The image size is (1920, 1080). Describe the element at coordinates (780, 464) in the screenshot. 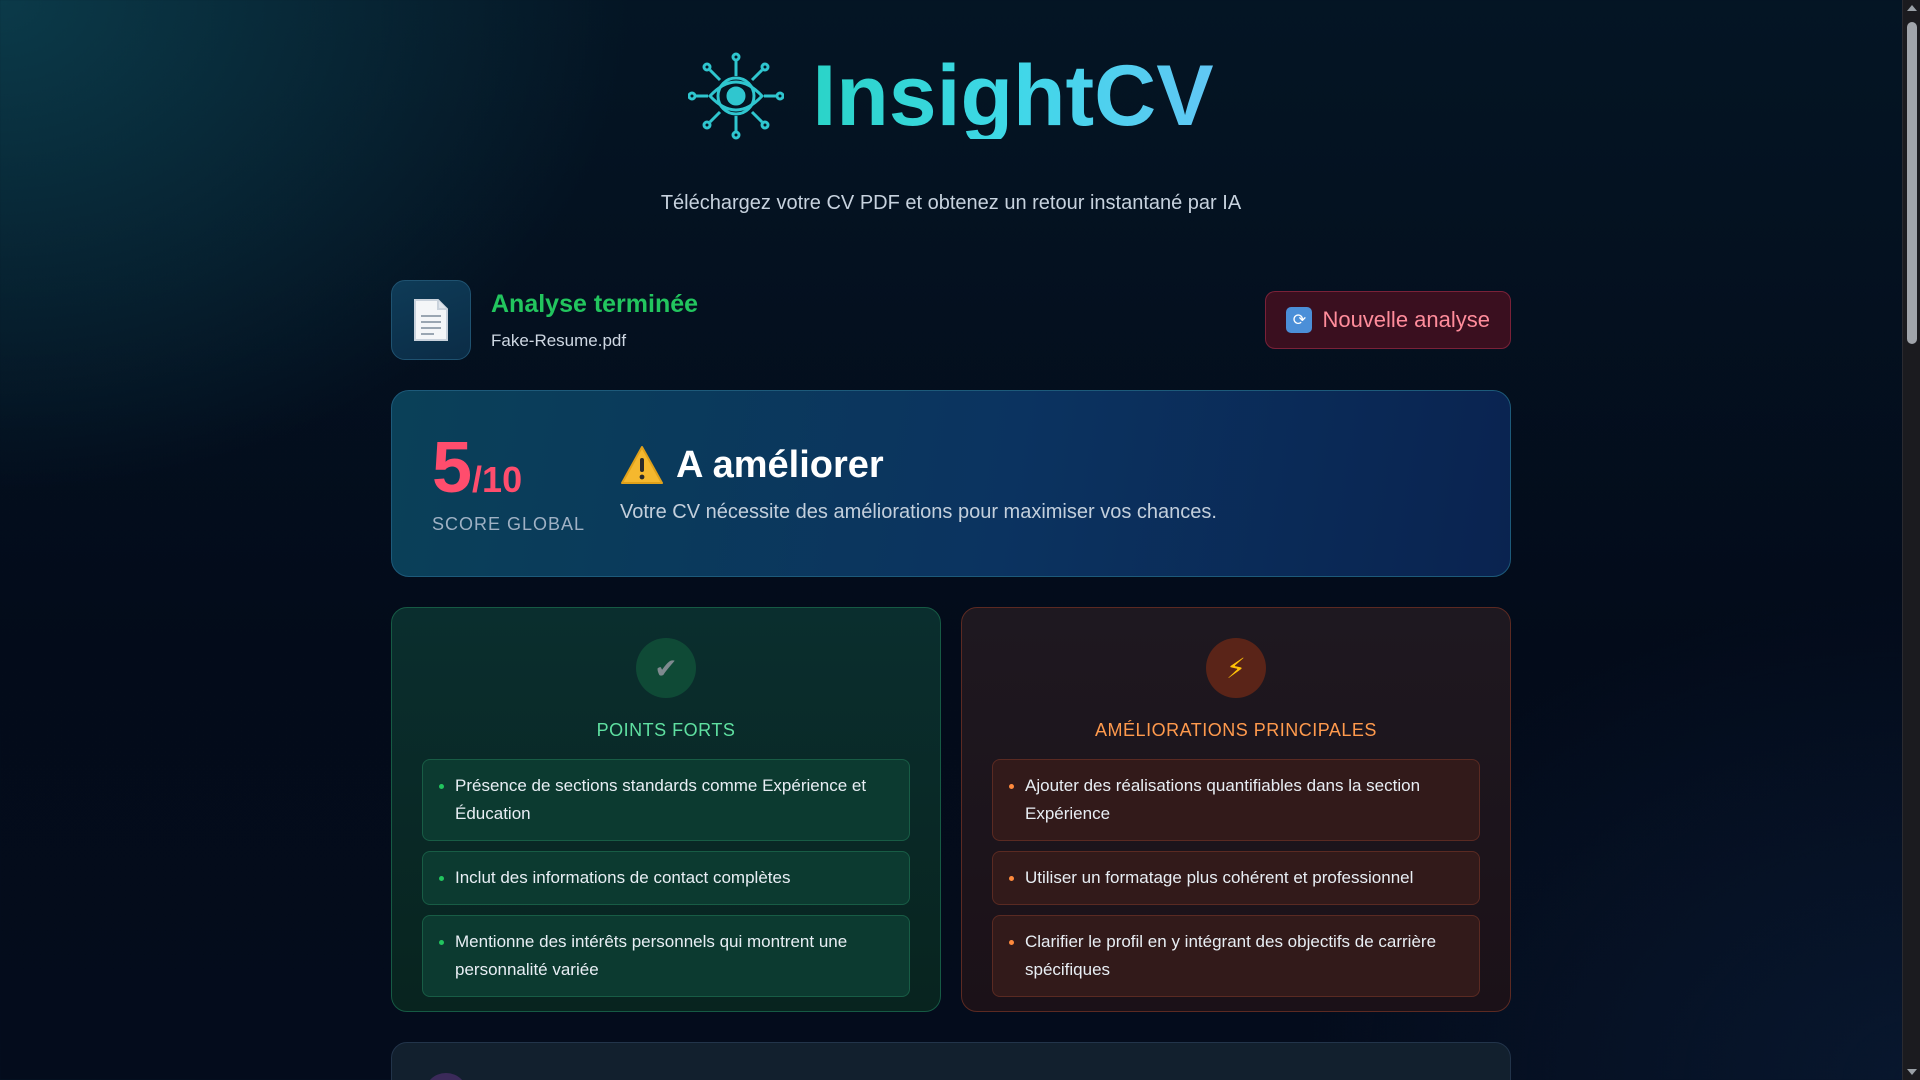

I see `verdict-title: A améliorer` at that location.